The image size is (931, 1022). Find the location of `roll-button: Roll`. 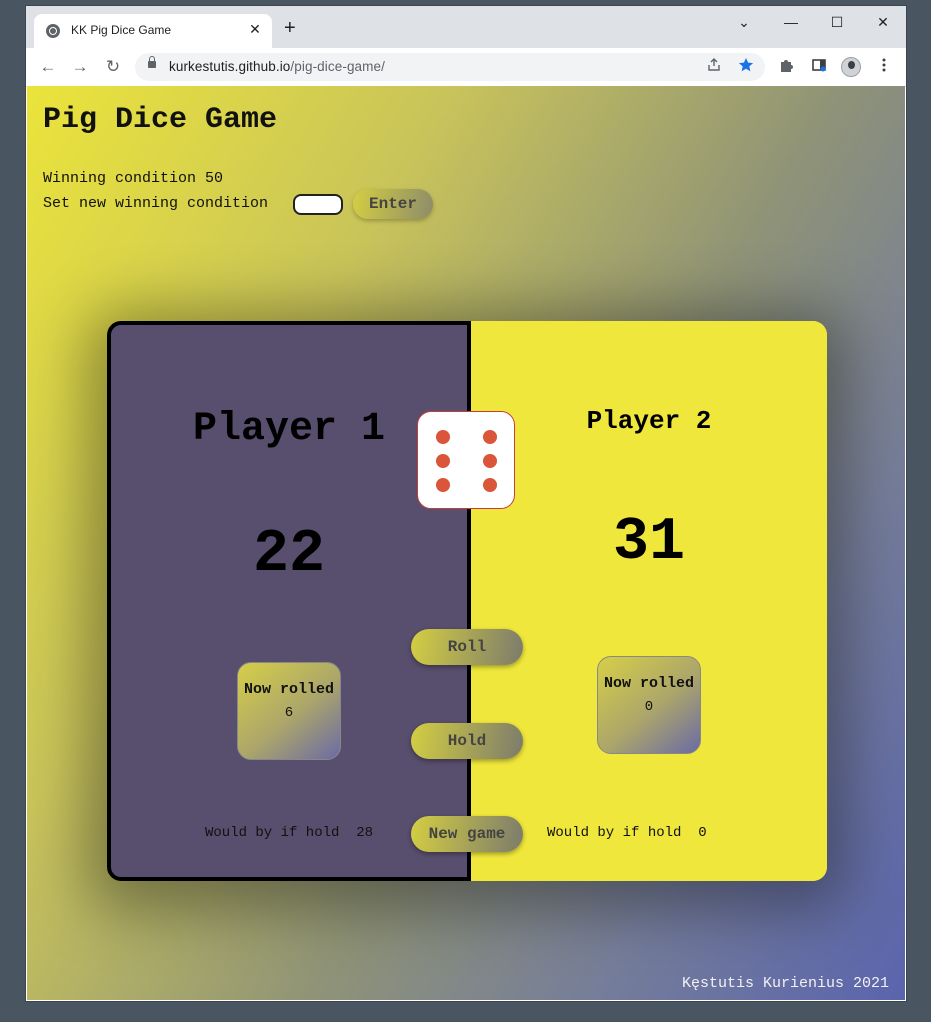

roll-button: Roll is located at coordinates (467, 647).